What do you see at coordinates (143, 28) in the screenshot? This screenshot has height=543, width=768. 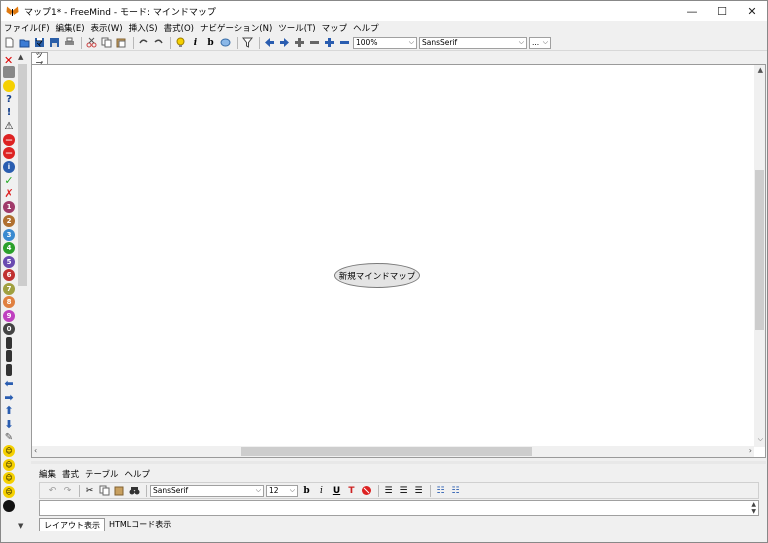 I see `menu-insert: 挿入(S)` at bounding box center [143, 28].